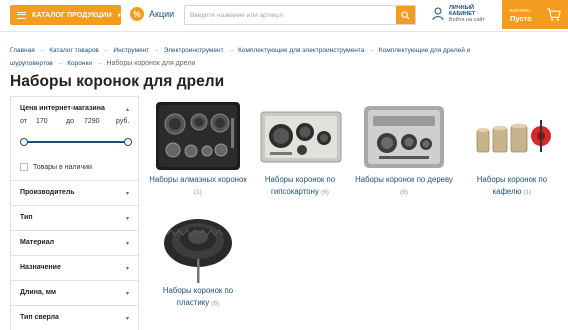  Describe the element at coordinates (284, 31) in the screenshot. I see `header-divider` at that location.